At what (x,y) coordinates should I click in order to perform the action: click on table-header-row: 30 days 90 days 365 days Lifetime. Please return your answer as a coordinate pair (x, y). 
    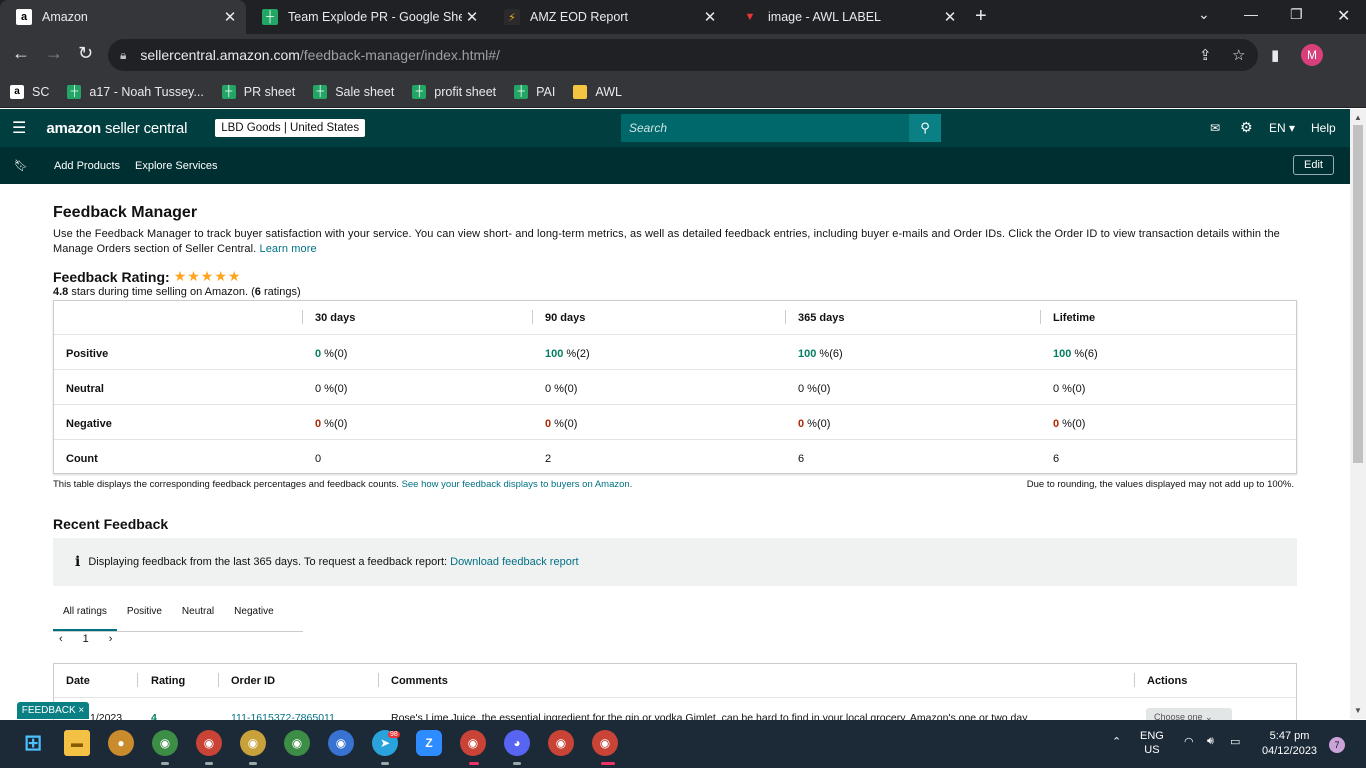
    Looking at the image, I should click on (675, 318).